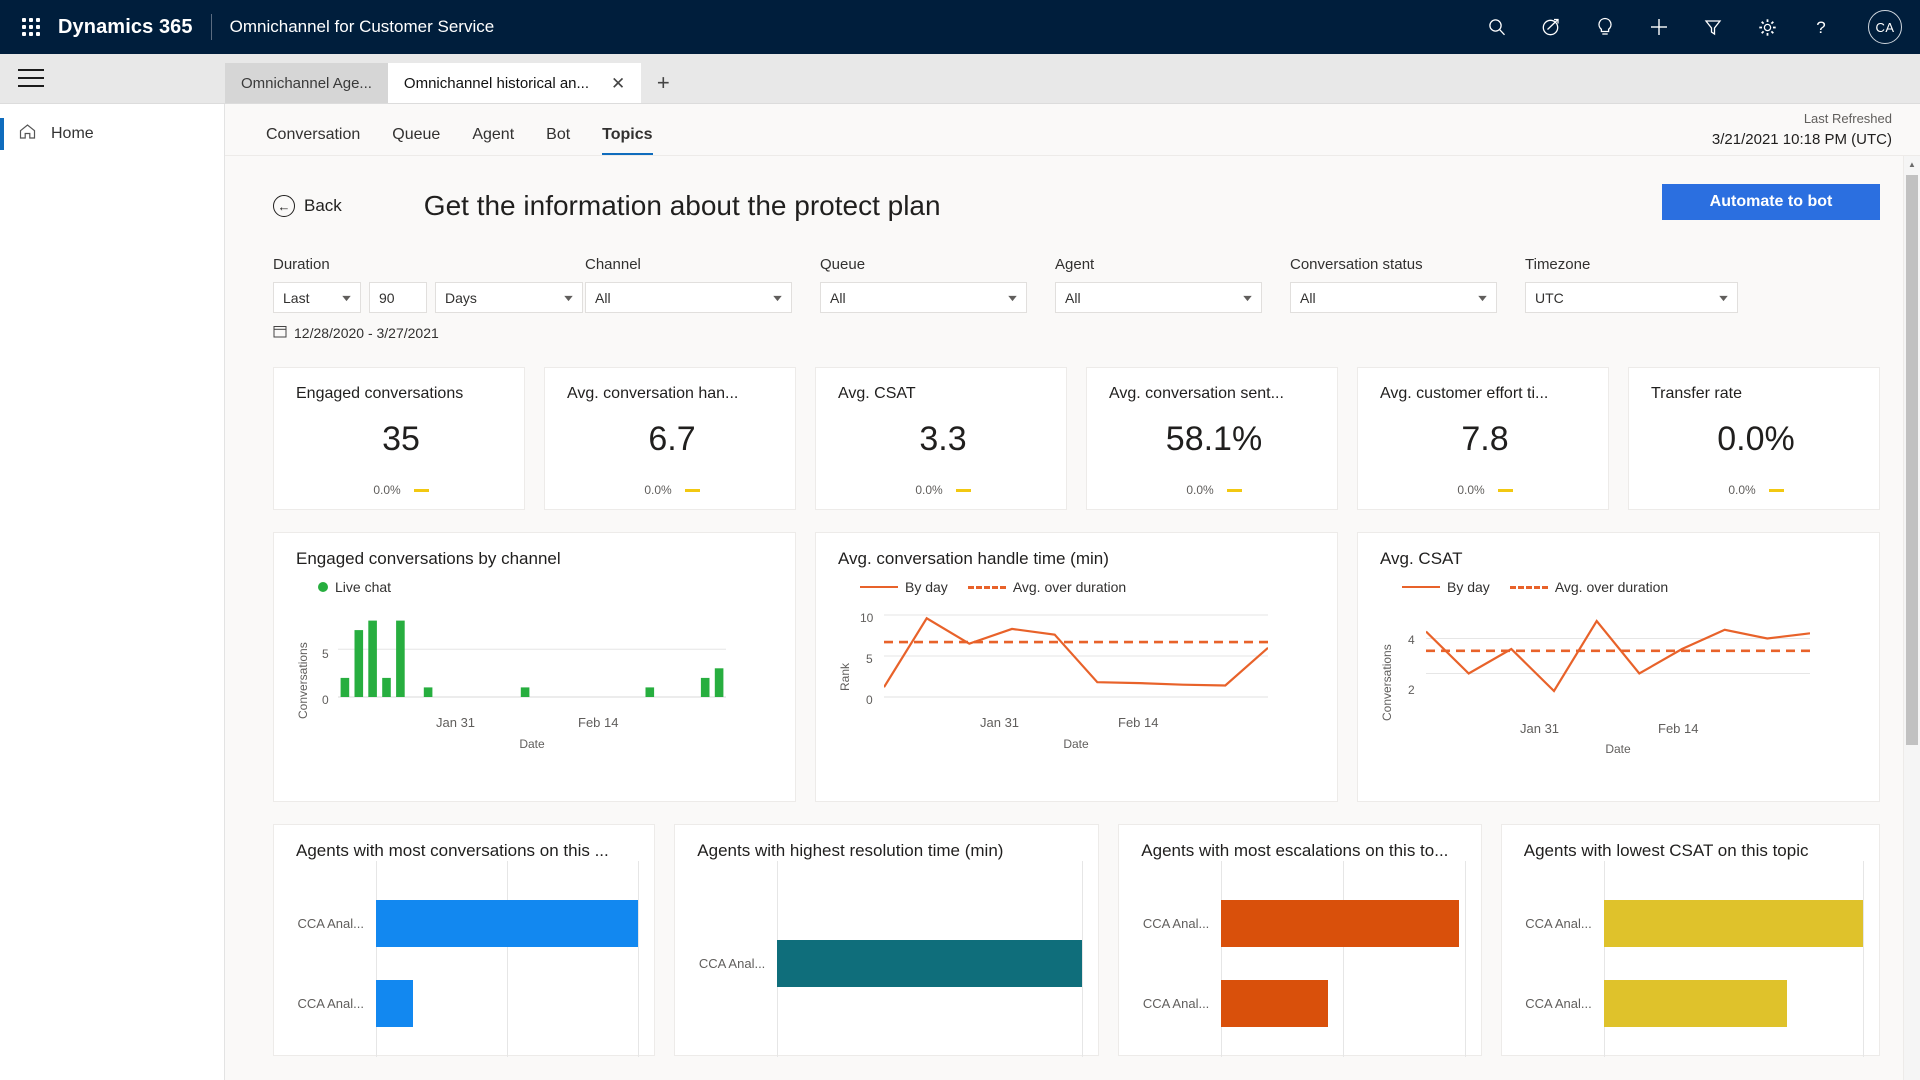  What do you see at coordinates (688, 297) in the screenshot?
I see `channel-select: All ▼` at bounding box center [688, 297].